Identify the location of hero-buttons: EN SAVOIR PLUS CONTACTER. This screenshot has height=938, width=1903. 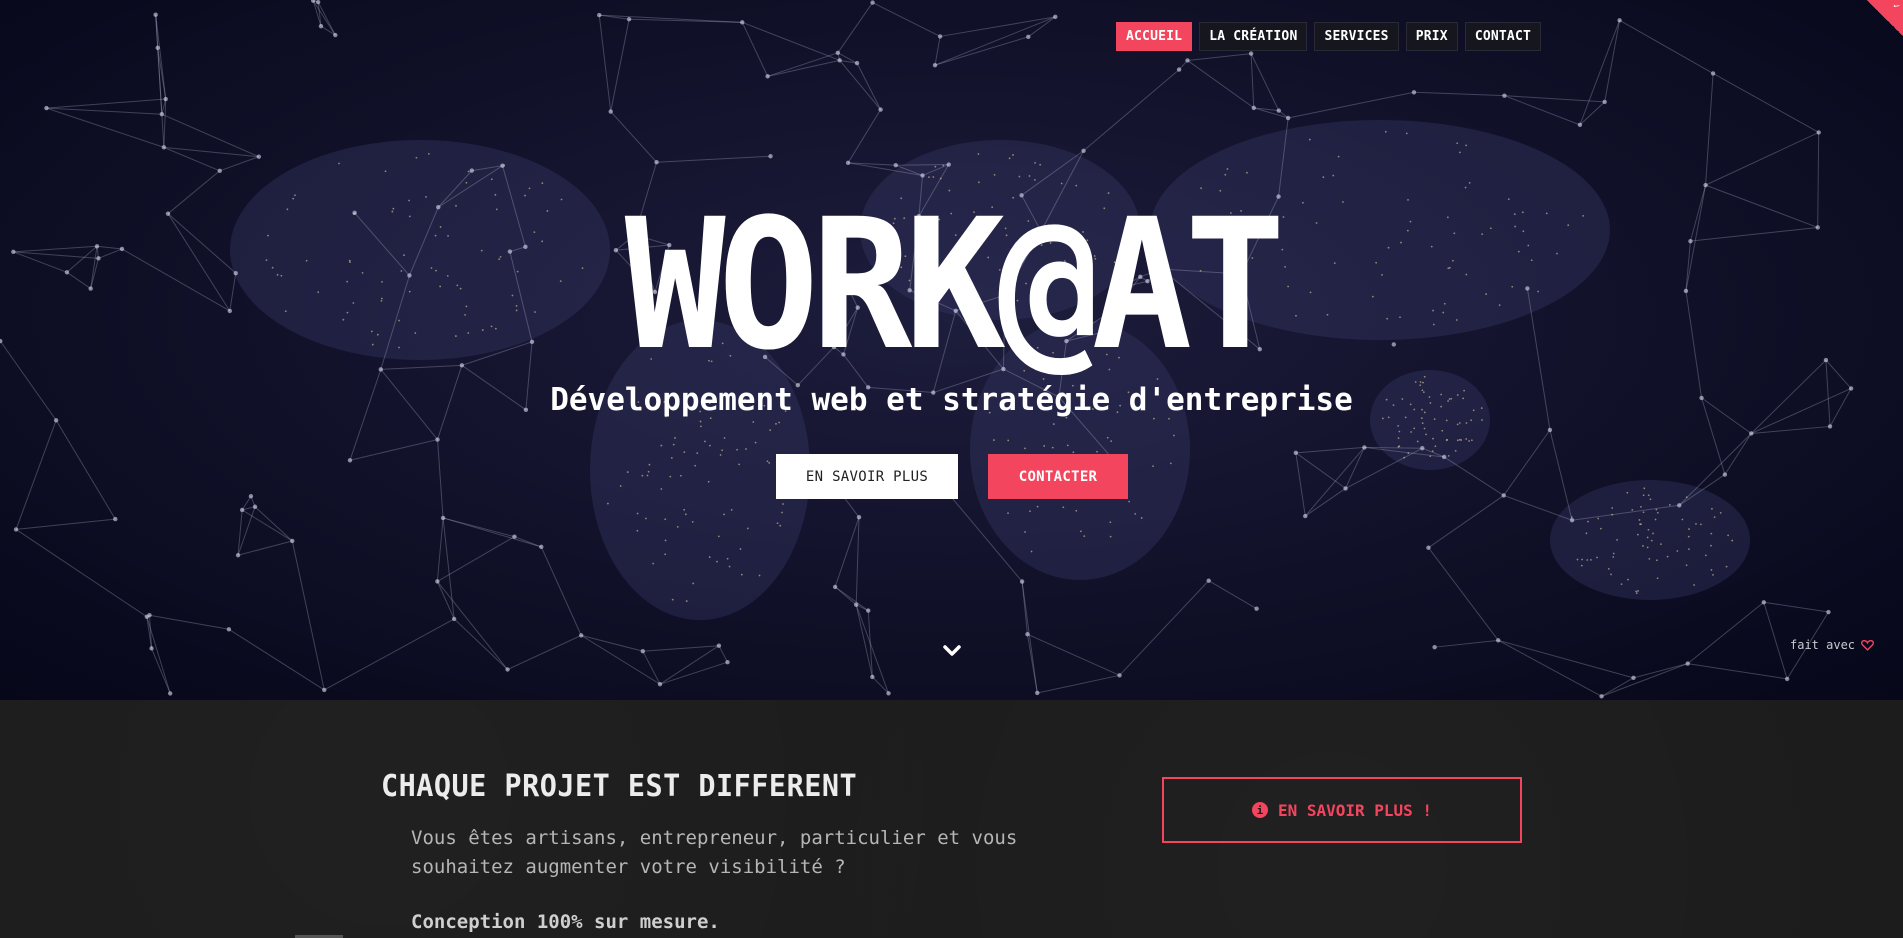
(952, 476).